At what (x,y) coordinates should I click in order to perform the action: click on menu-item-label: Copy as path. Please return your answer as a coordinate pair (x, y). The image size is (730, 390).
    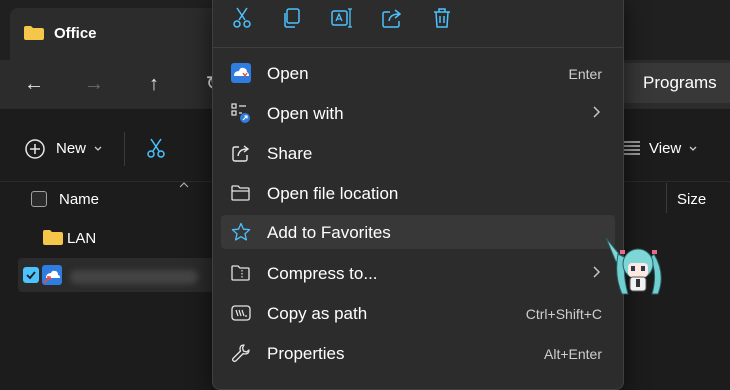
    Looking at the image, I should click on (317, 313).